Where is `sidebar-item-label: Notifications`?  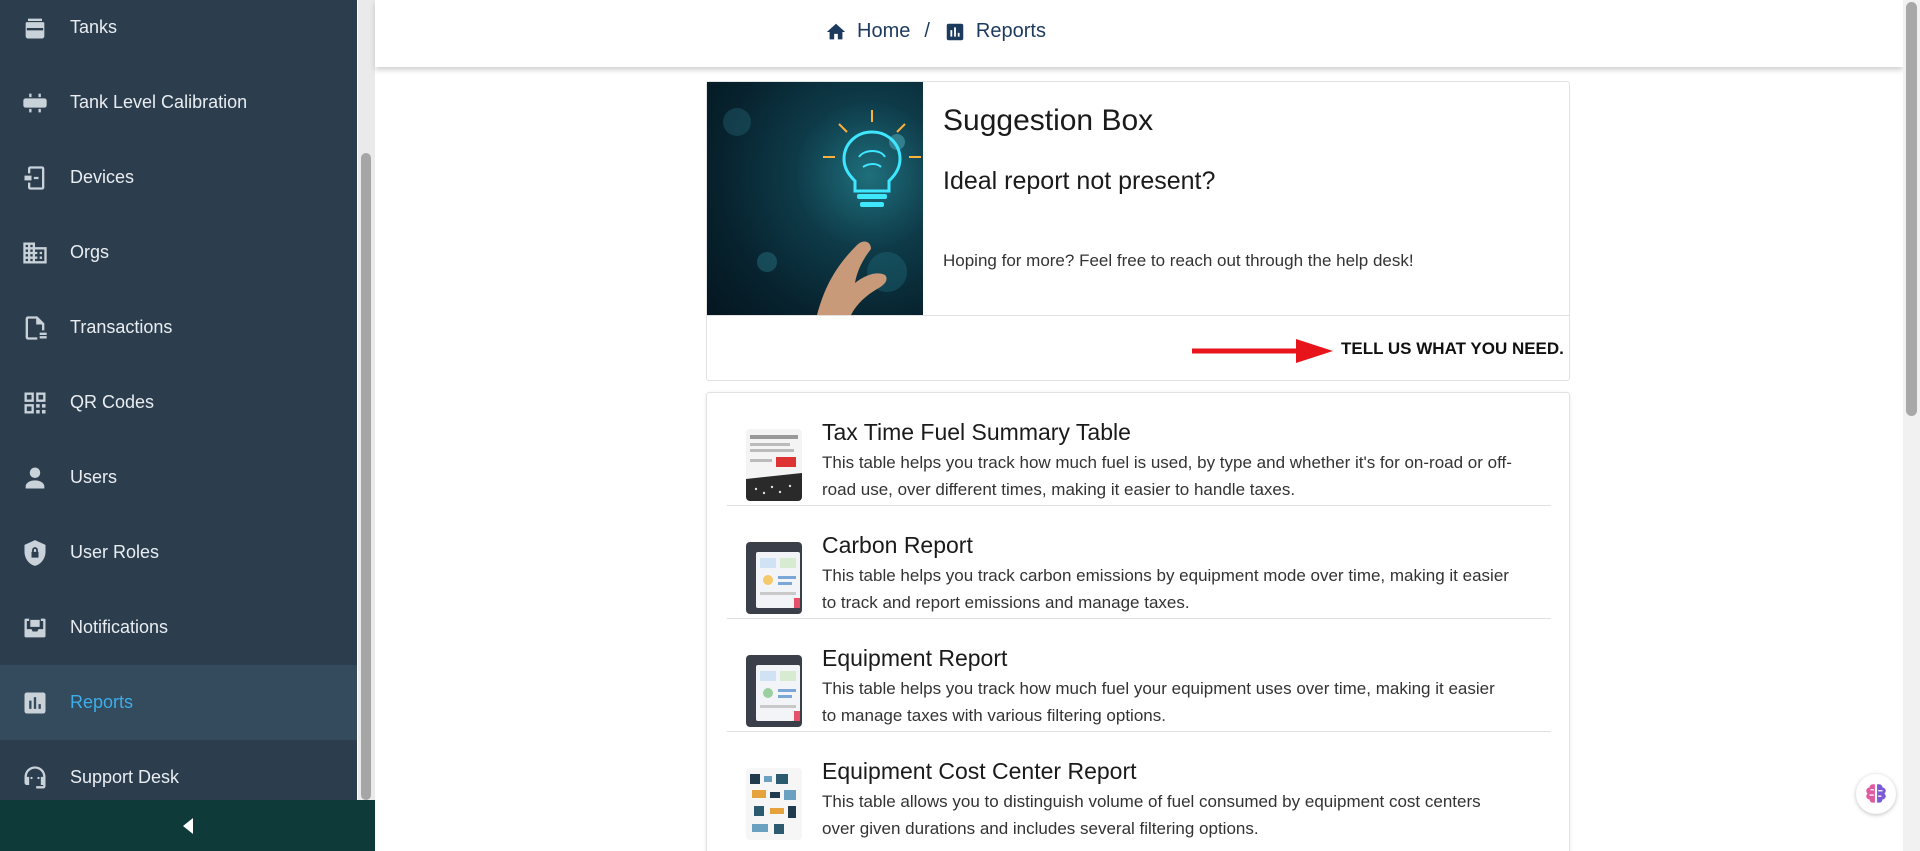 sidebar-item-label: Notifications is located at coordinates (119, 627).